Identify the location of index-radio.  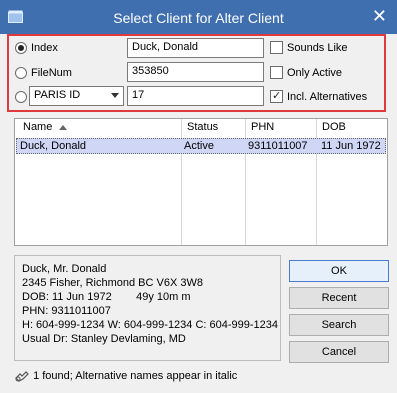
(21, 48).